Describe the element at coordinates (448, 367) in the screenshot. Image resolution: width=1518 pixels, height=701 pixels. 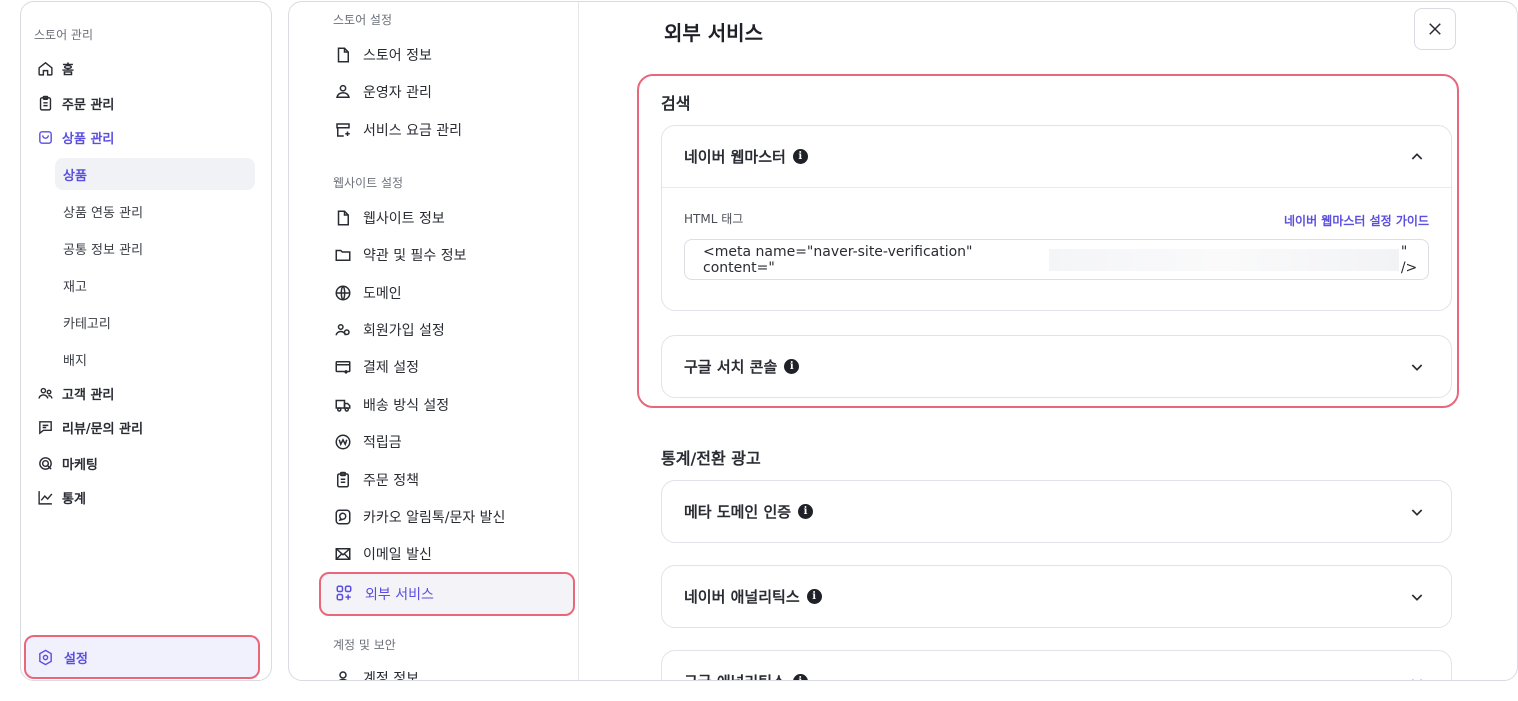
I see `nav-item-payment: 결제 설정` at that location.